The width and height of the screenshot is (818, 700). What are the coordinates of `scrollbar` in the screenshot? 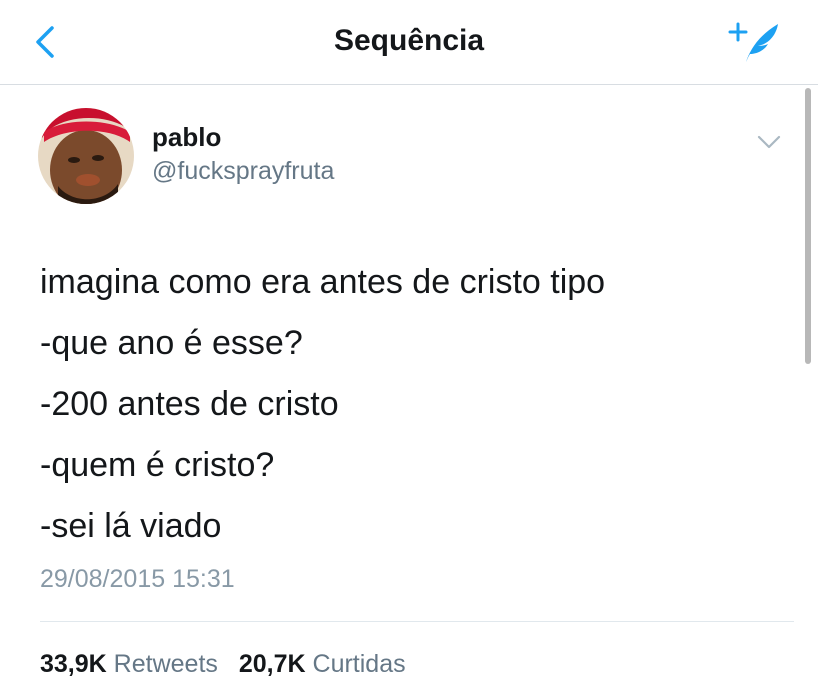 It's located at (808, 226).